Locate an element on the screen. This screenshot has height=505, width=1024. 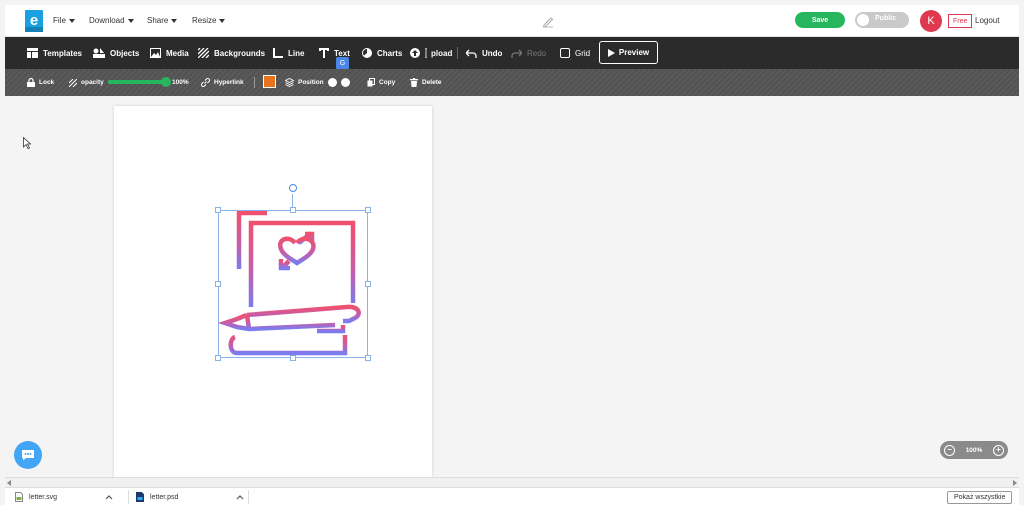
copy-button: Copy is located at coordinates (381, 82).